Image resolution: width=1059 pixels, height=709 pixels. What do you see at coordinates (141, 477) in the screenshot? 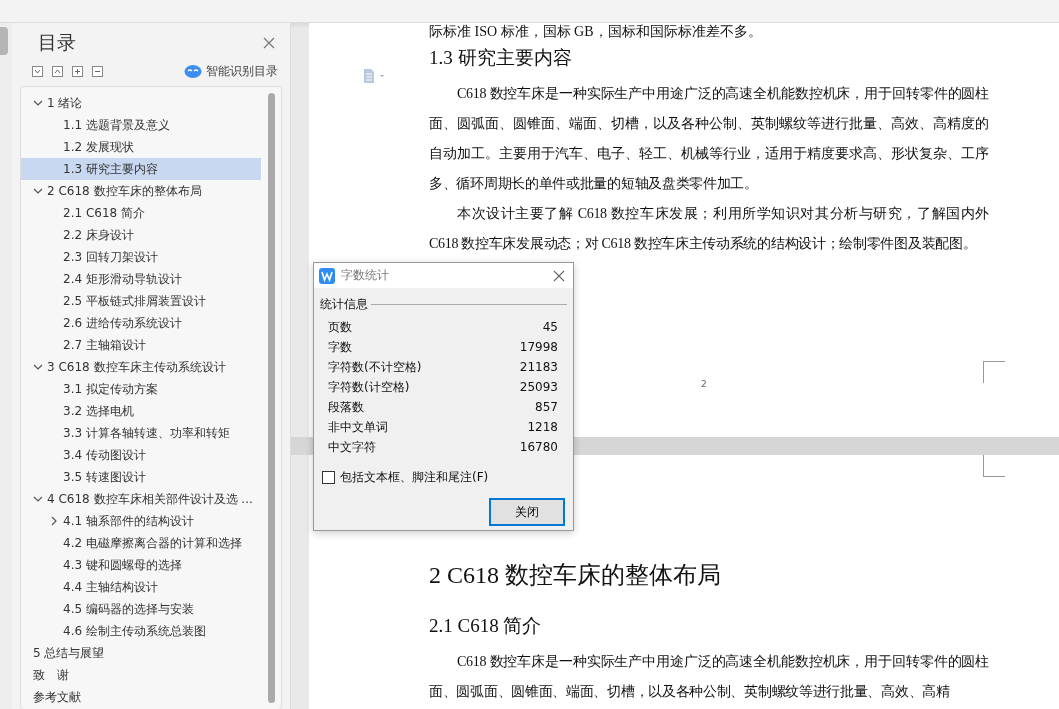
I see `toc-item: 3.5 转速图设计` at bounding box center [141, 477].